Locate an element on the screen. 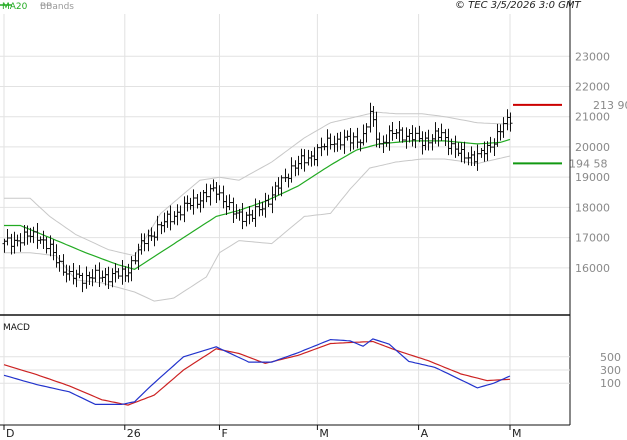  y-tick-label: 17000 is located at coordinates (592, 238).